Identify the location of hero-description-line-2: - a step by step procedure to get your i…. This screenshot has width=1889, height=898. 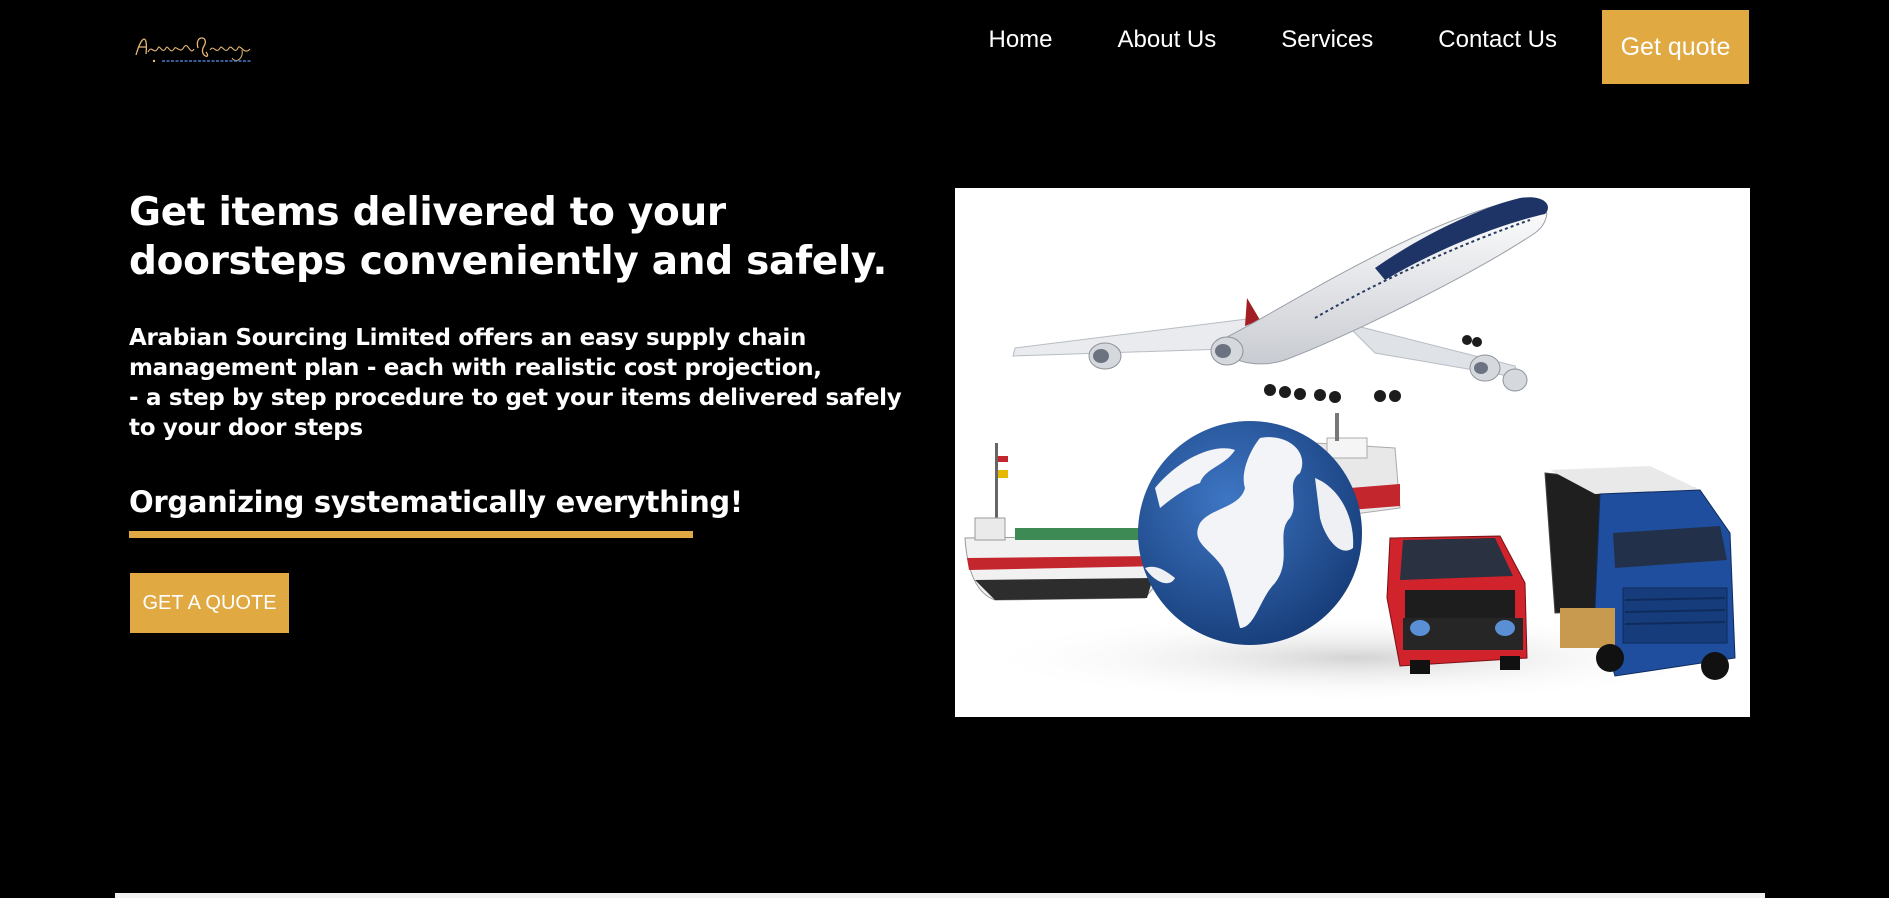
(515, 413).